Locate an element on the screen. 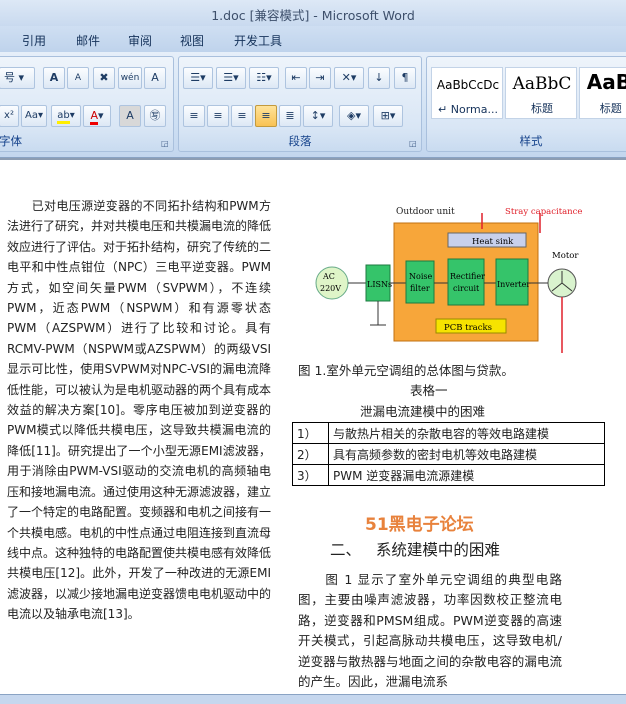 The height and width of the screenshot is (704, 626). title-bar: 1.doc [兼容模式] - Microsoft Word is located at coordinates (313, 13).